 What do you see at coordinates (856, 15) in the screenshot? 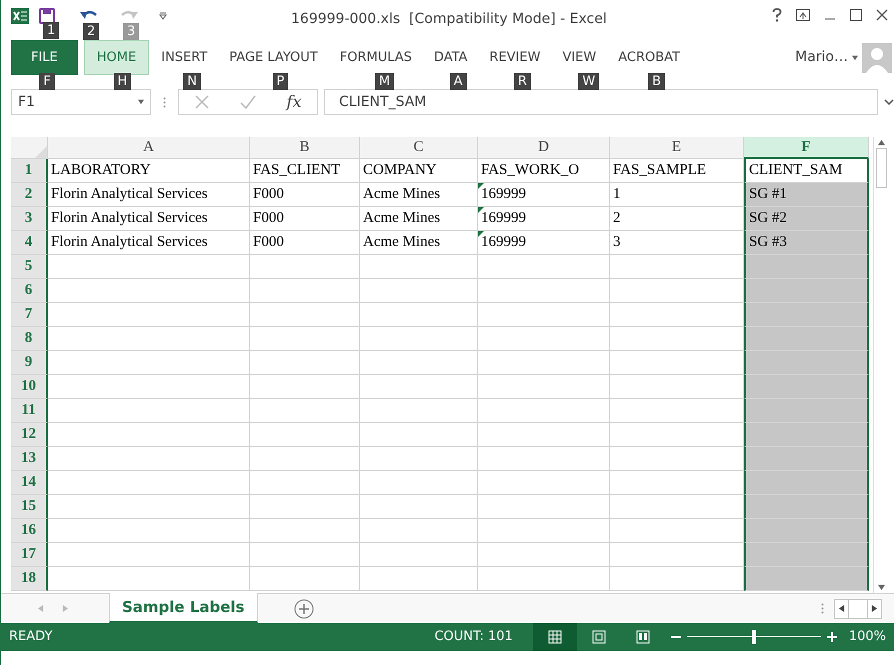
I see `maximize-icon` at bounding box center [856, 15].